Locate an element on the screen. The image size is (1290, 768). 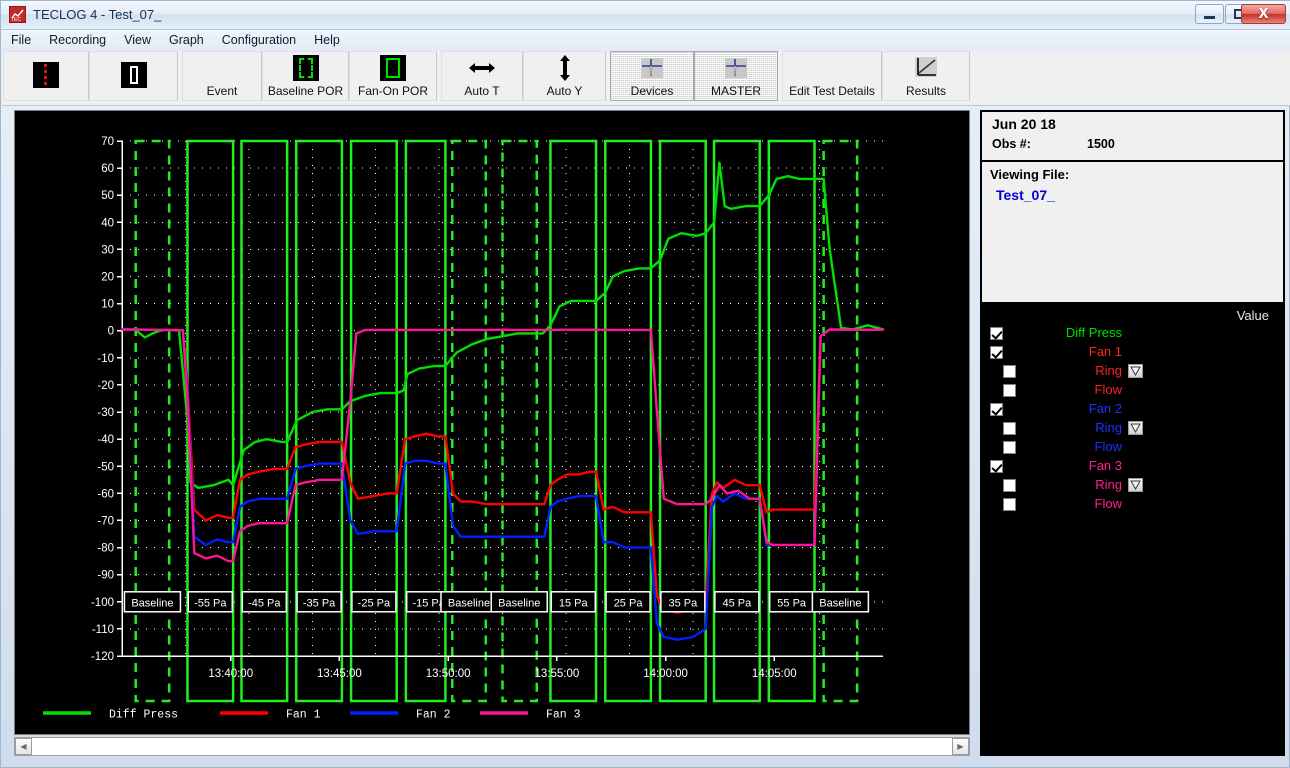
channel-row: Ring is located at coordinates (1134, 485).